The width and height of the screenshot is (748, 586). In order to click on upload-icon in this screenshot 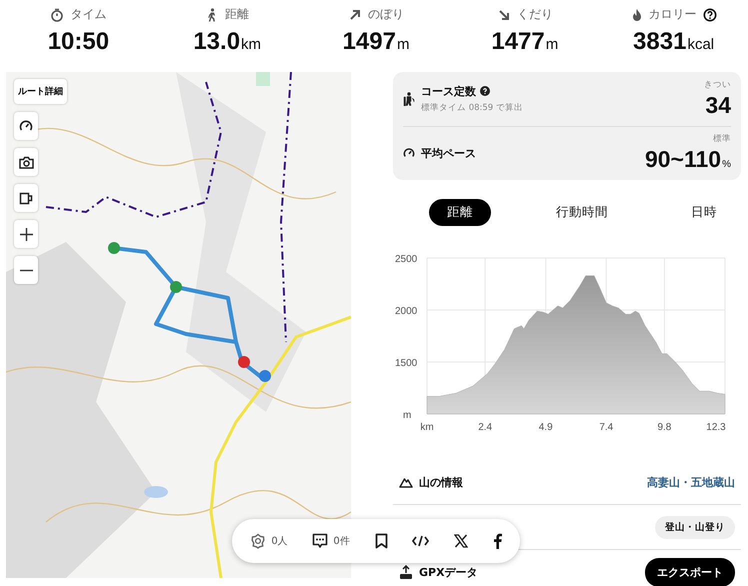, I will do `click(406, 572)`.